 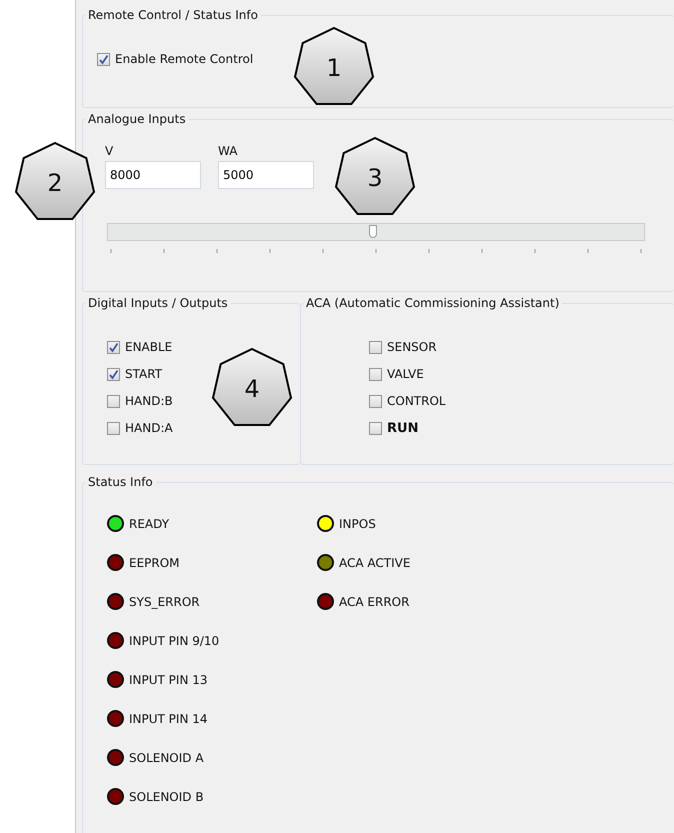 I want to click on status-label: ACA ACTIVE, so click(x=374, y=563).